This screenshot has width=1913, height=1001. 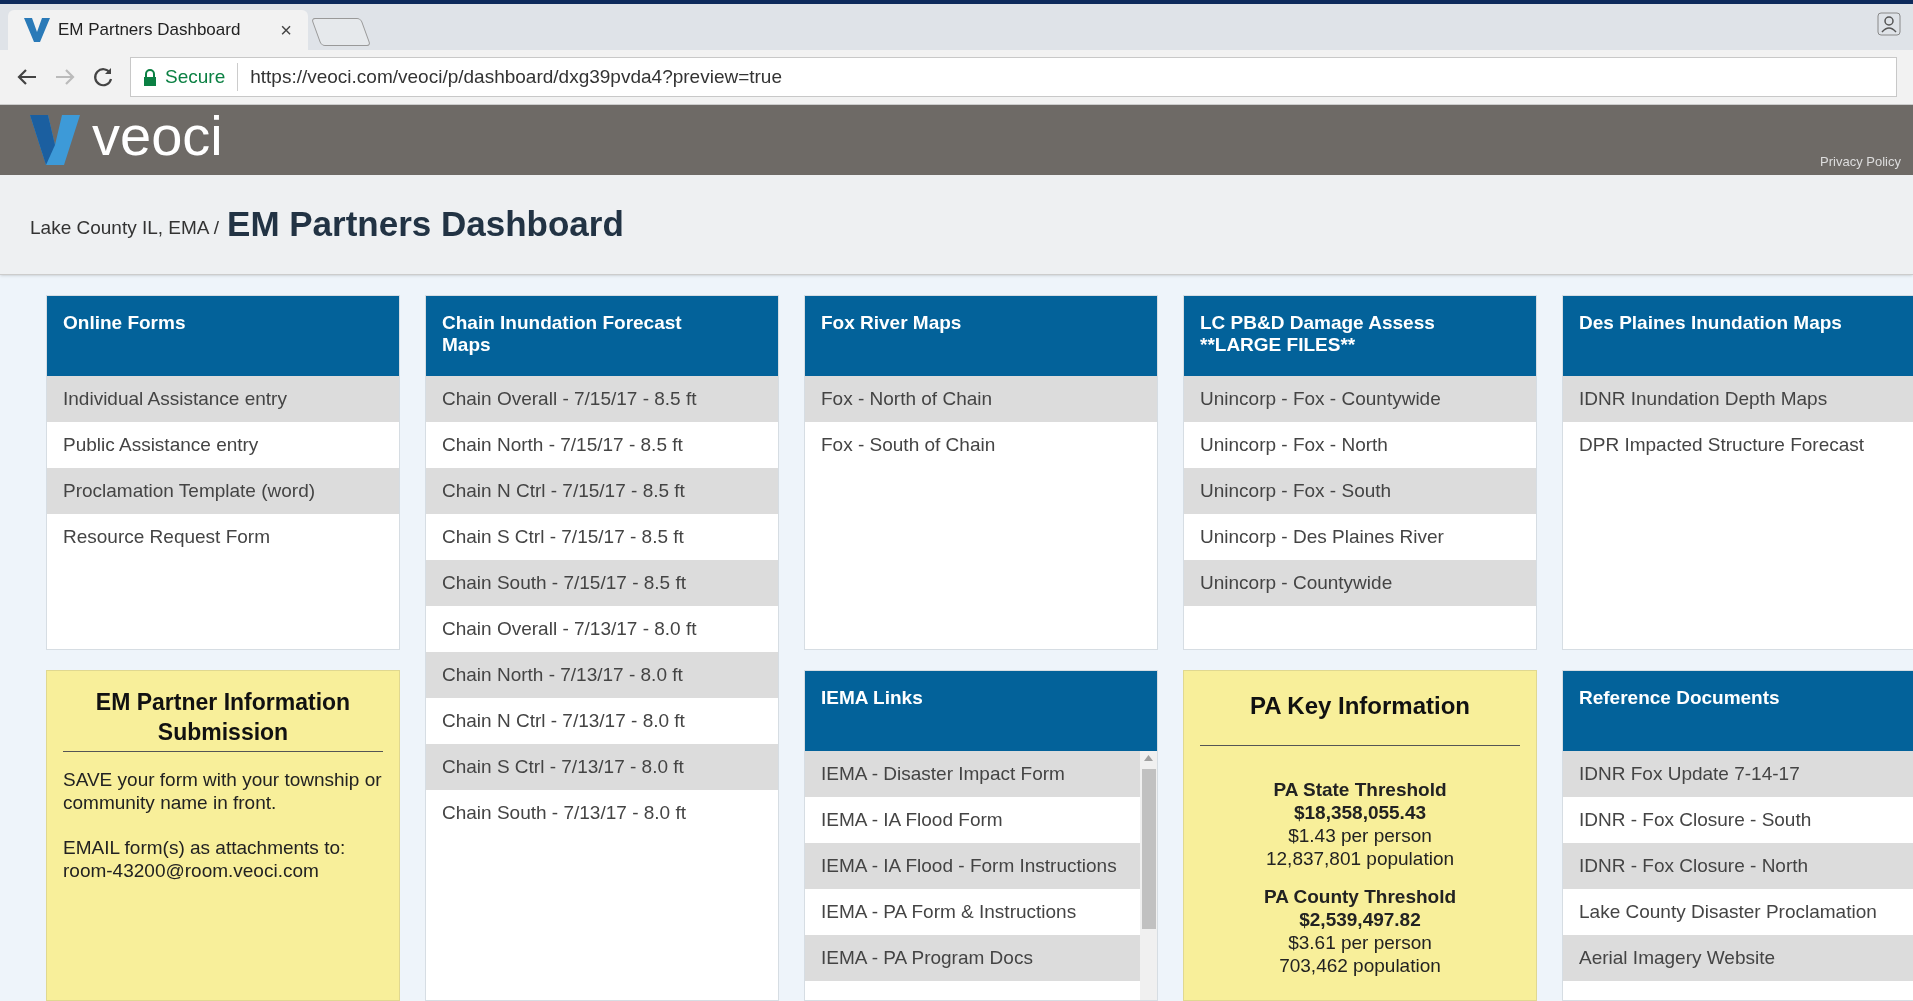 What do you see at coordinates (602, 491) in the screenshot?
I see `list-link: Chain N Ctrl - 7/15/17 - 8.5 ft` at bounding box center [602, 491].